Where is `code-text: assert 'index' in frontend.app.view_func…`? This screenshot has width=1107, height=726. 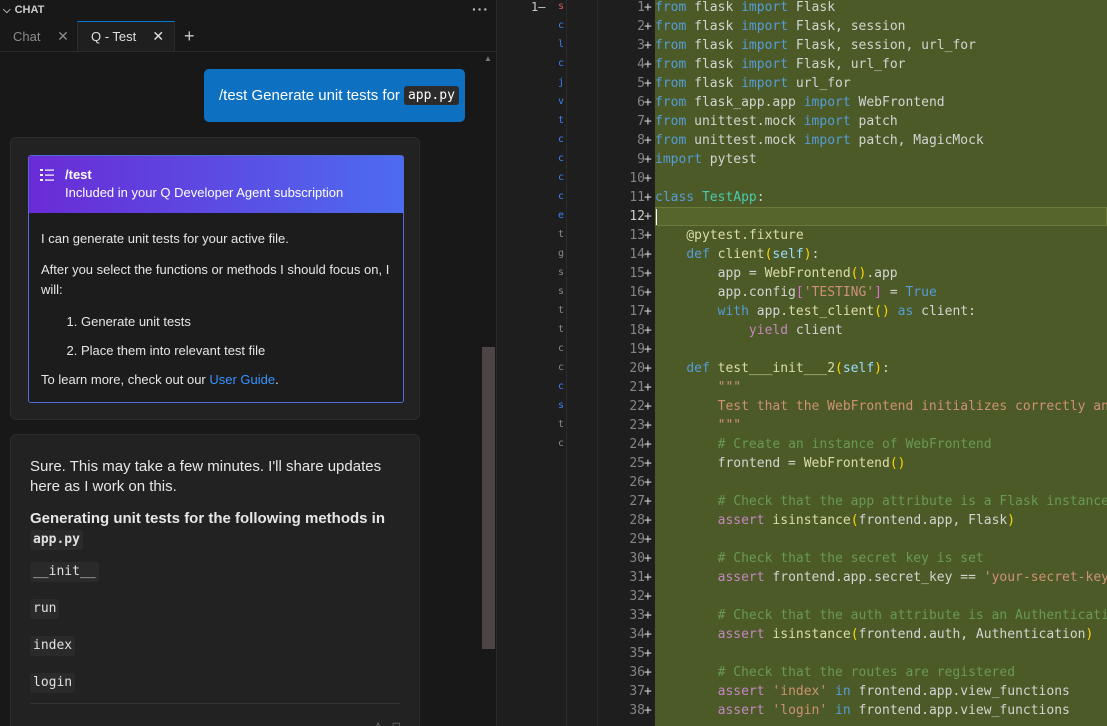 code-text: assert 'index' in frontend.app.view_func… is located at coordinates (893, 691).